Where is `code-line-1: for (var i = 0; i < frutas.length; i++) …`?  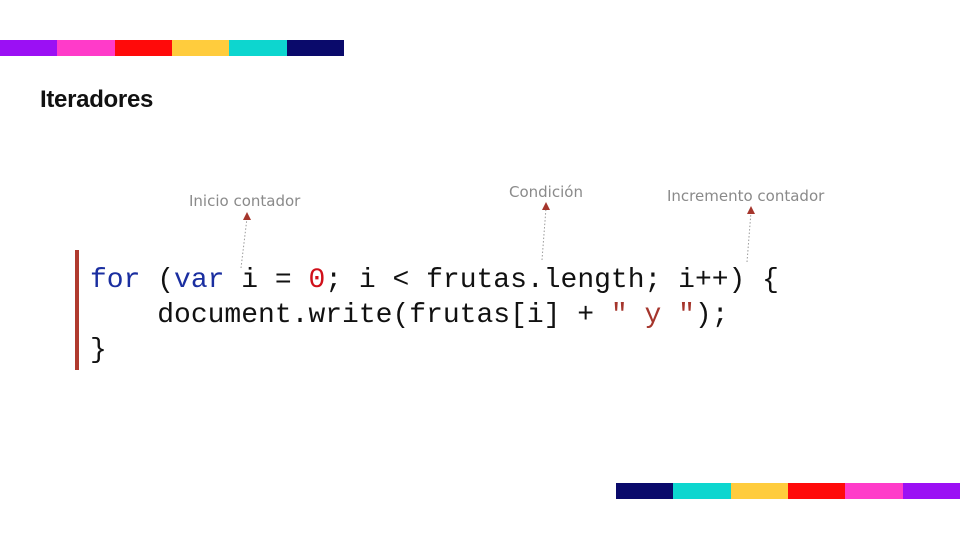 code-line-1: for (var i = 0; i < frutas.length; i++) … is located at coordinates (434, 280).